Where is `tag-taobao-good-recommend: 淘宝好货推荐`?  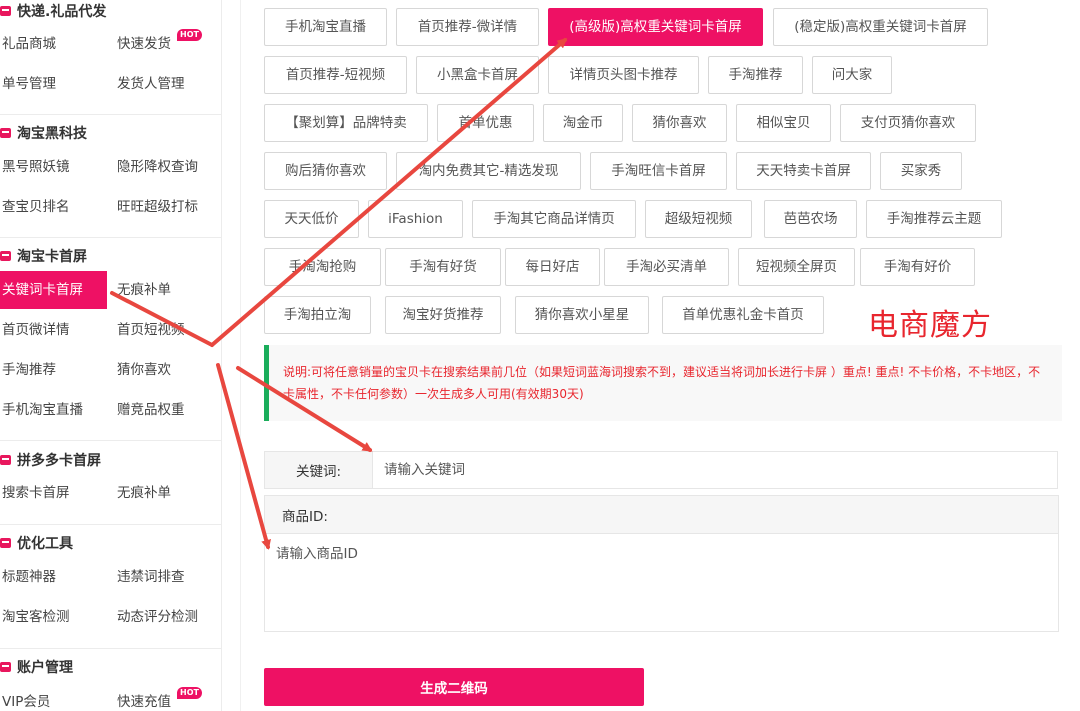
tag-taobao-good-recommend: 淘宝好货推荐 is located at coordinates (443, 315).